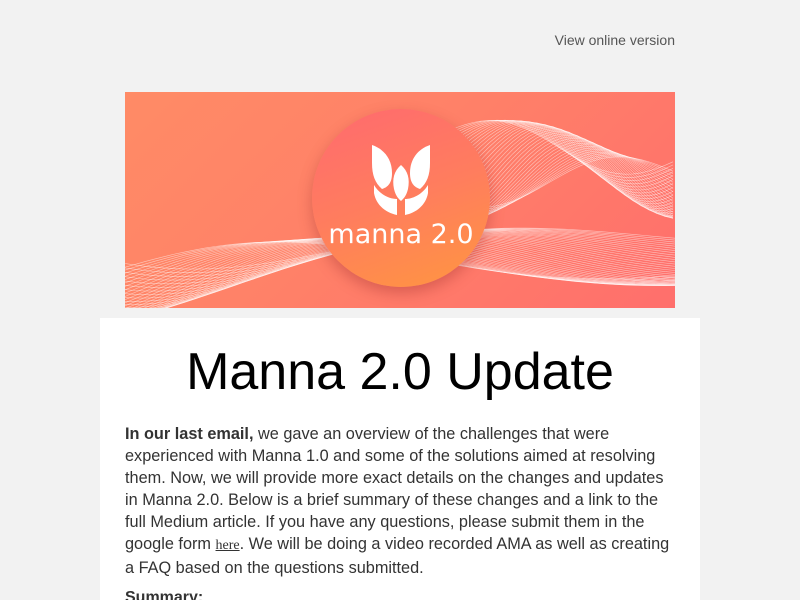 This screenshot has width=800, height=600. Describe the element at coordinates (400, 372) in the screenshot. I see `page-title: Manna 2.0 Update` at that location.